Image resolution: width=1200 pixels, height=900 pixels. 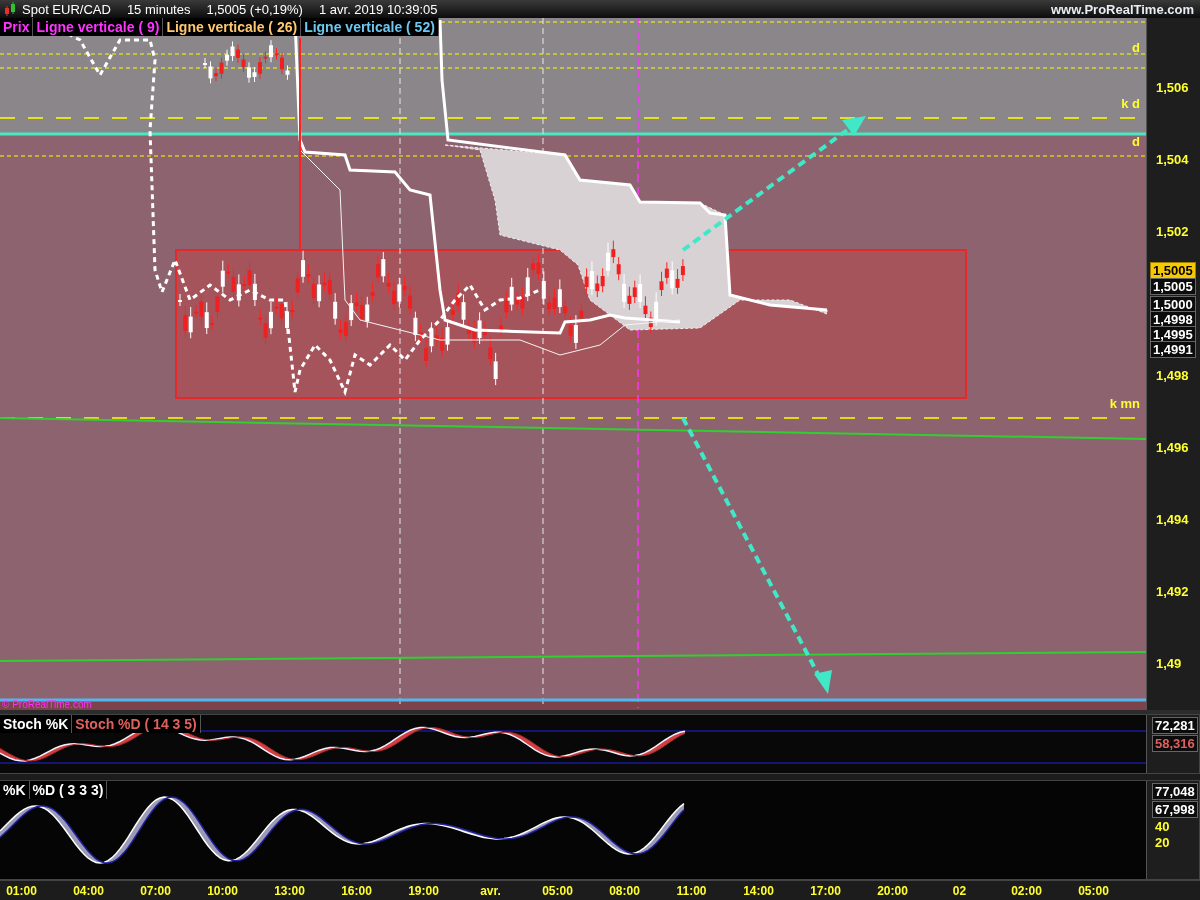 What do you see at coordinates (758, 890) in the screenshot?
I see `axis-label: 14:00` at bounding box center [758, 890].